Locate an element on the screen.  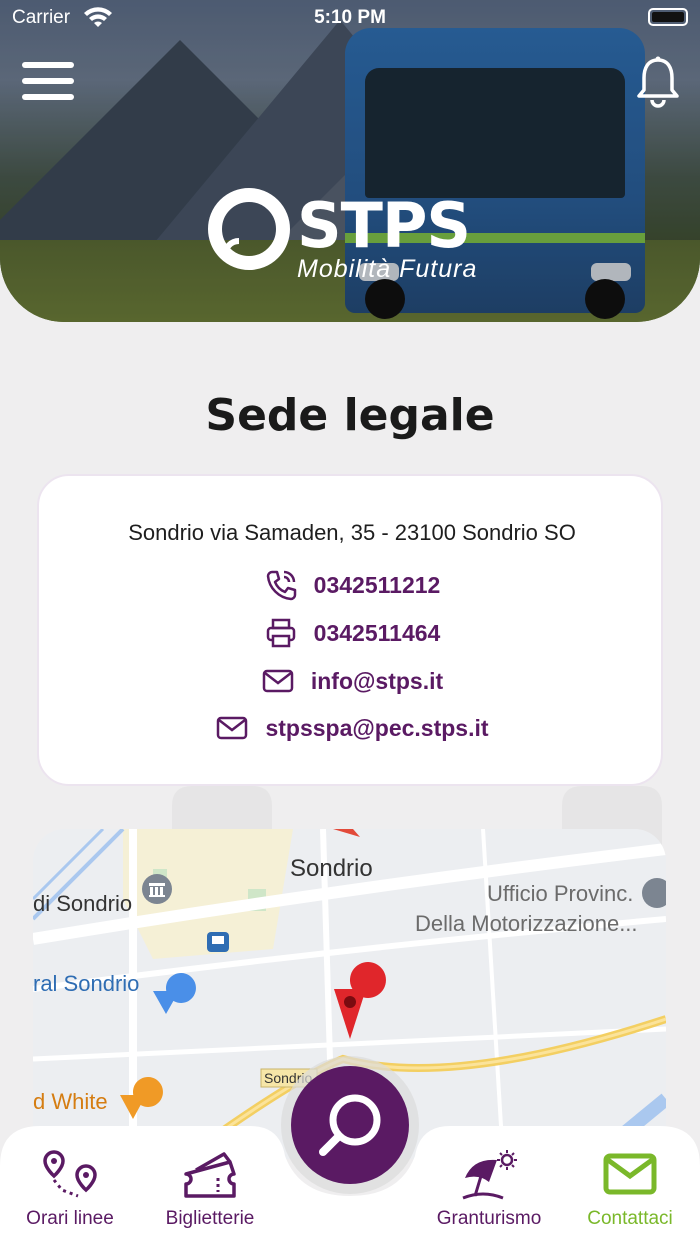
tab-biglietterie: Biglietterie is located at coordinates (210, 1189).